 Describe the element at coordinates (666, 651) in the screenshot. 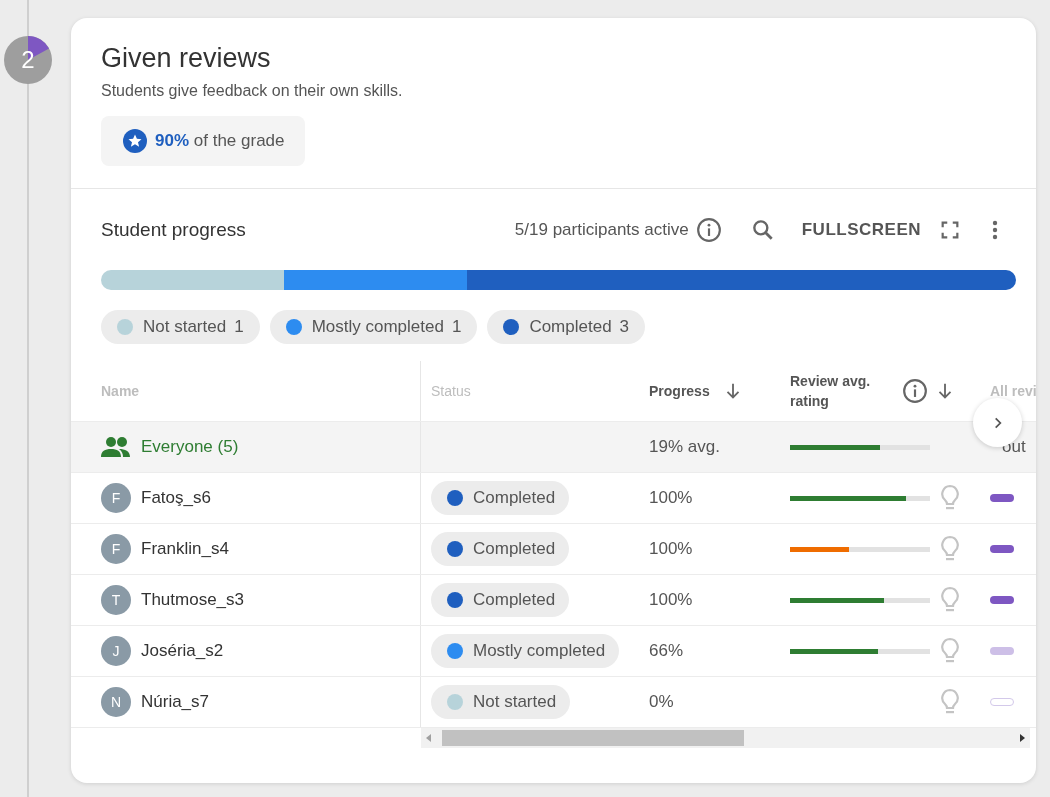

I see `table-cell: 66%` at that location.